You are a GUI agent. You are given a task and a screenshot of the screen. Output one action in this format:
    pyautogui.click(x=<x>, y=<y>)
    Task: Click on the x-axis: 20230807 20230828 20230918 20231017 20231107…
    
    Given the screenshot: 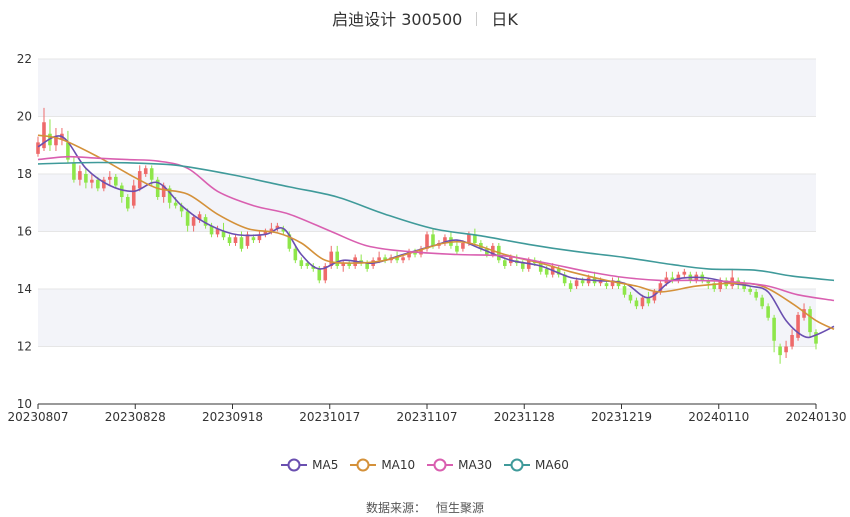 What is the action you would take?
    pyautogui.click(x=427, y=413)
    